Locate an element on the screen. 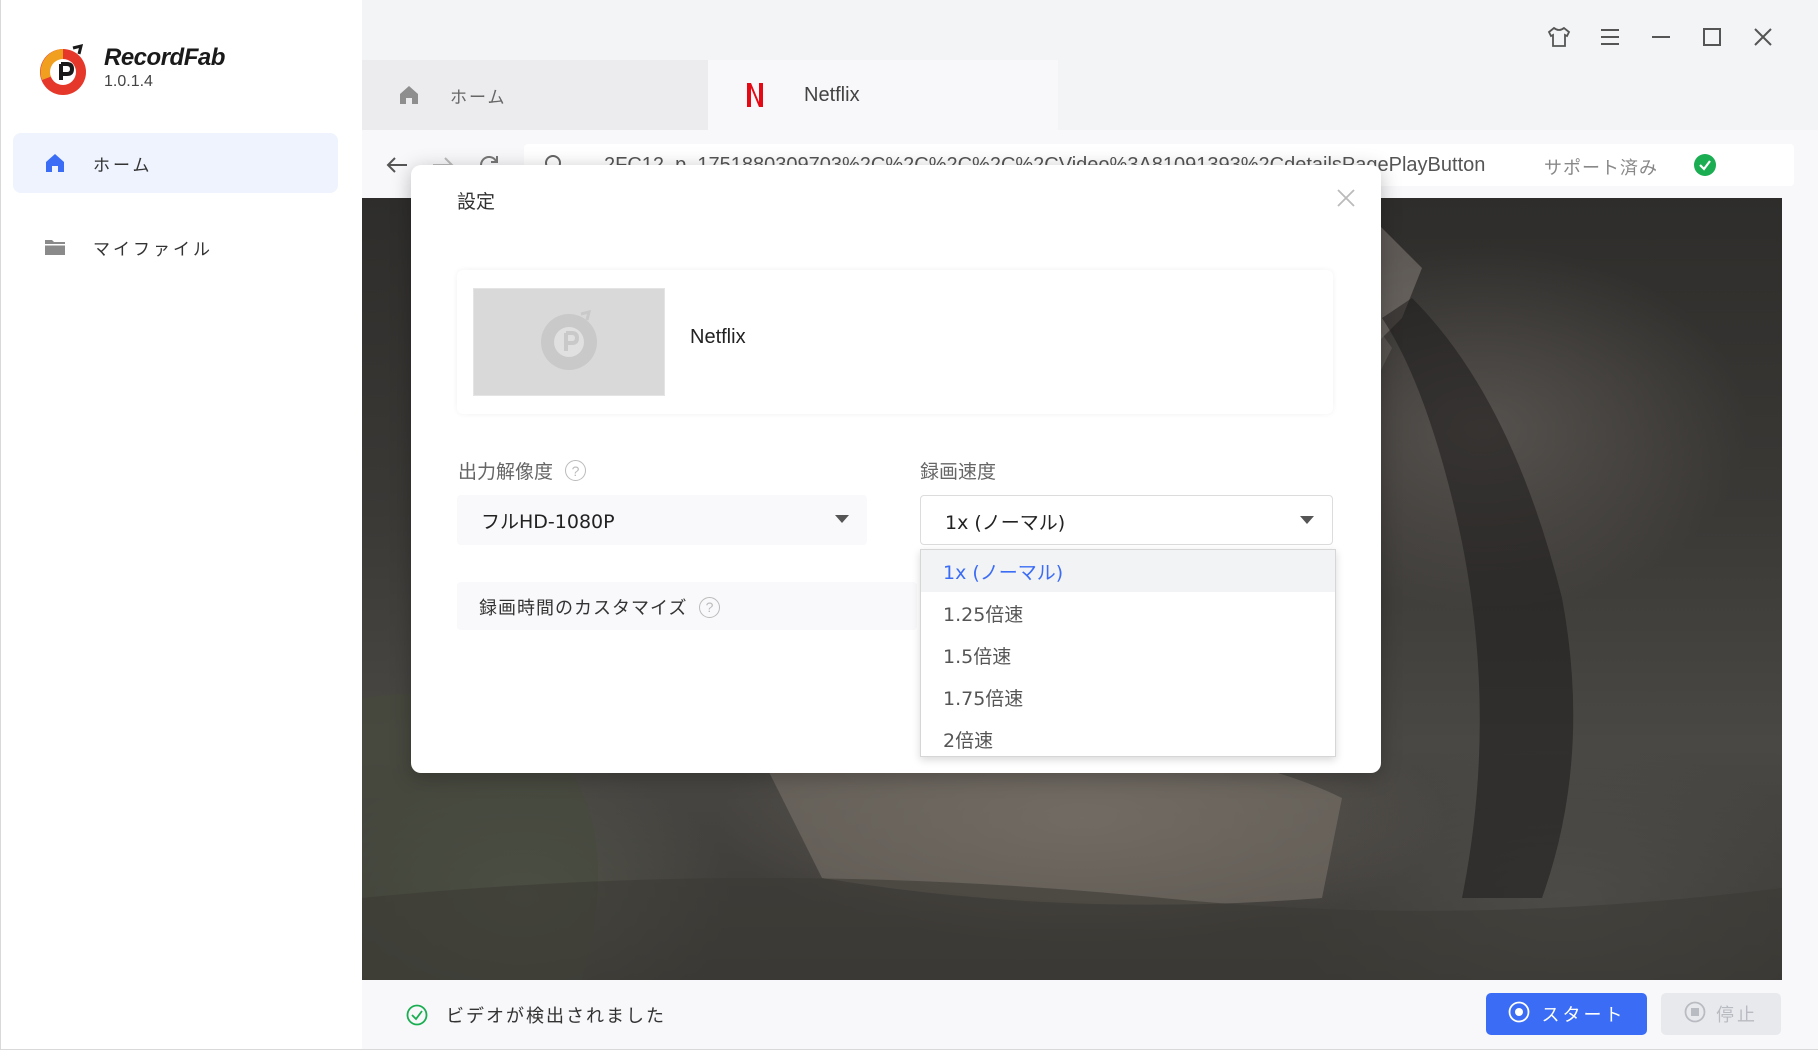 The image size is (1818, 1050). custom-time-label-wrap: 録画時間のカスタマイズ ? is located at coordinates (600, 607).